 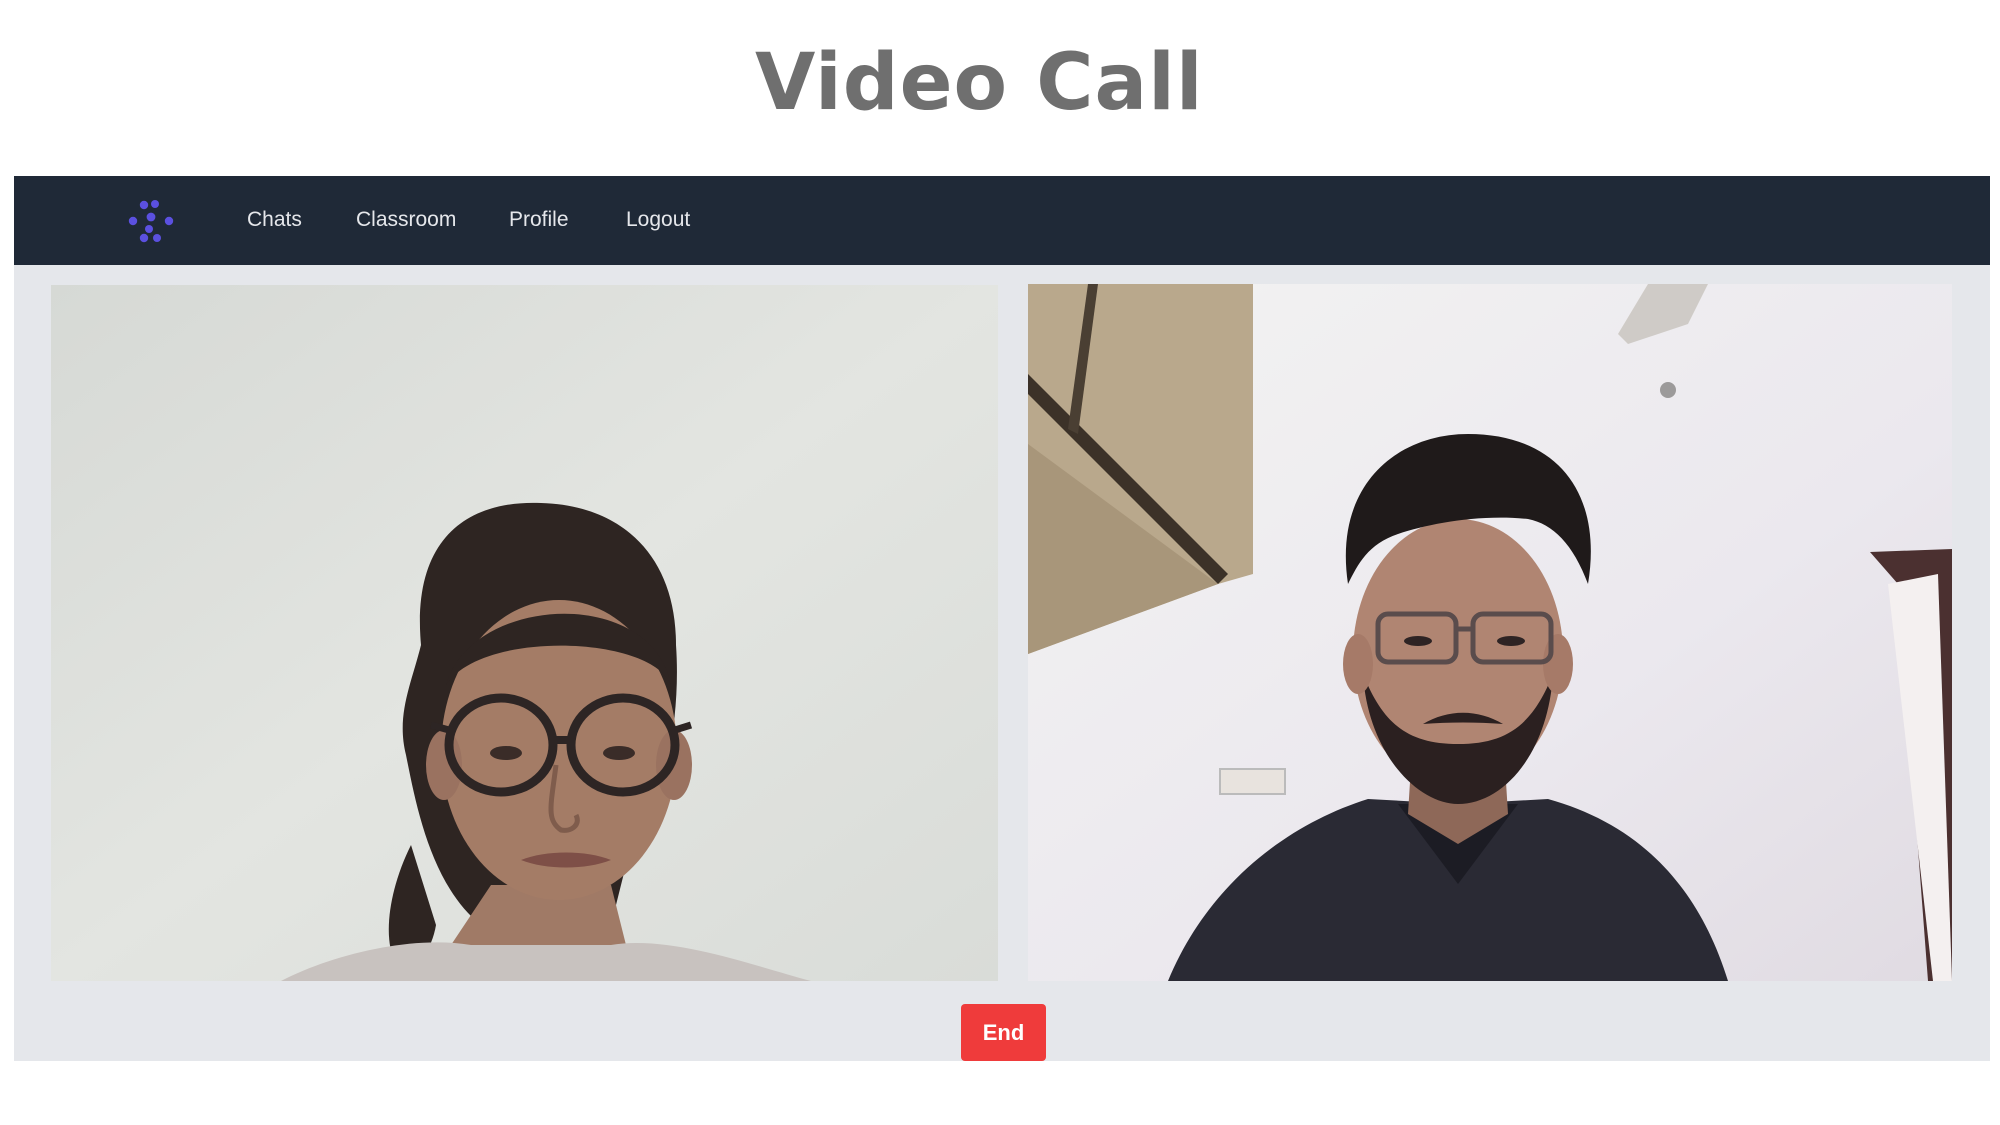 I want to click on nav-link-logout: Logout, so click(x=658, y=220).